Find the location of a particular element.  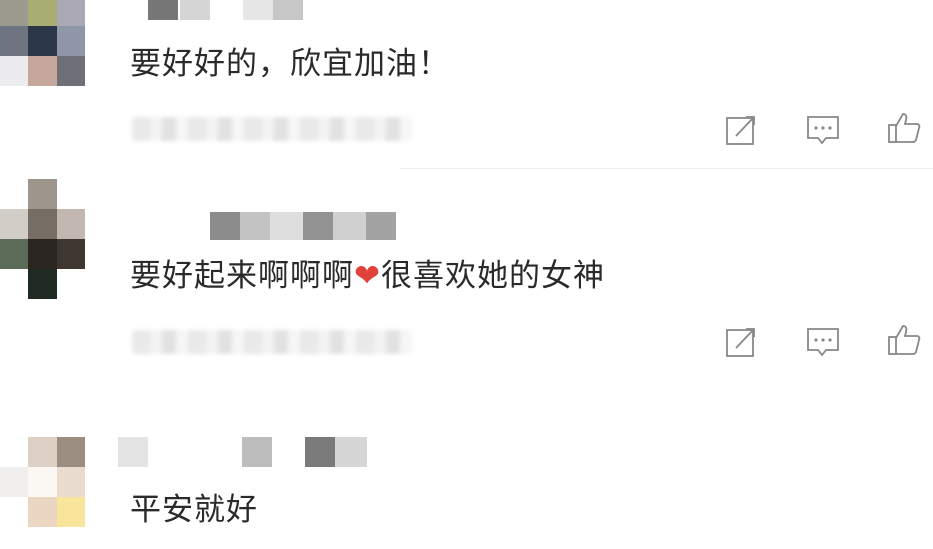

heart-emoji: ❤ is located at coordinates (367, 276).